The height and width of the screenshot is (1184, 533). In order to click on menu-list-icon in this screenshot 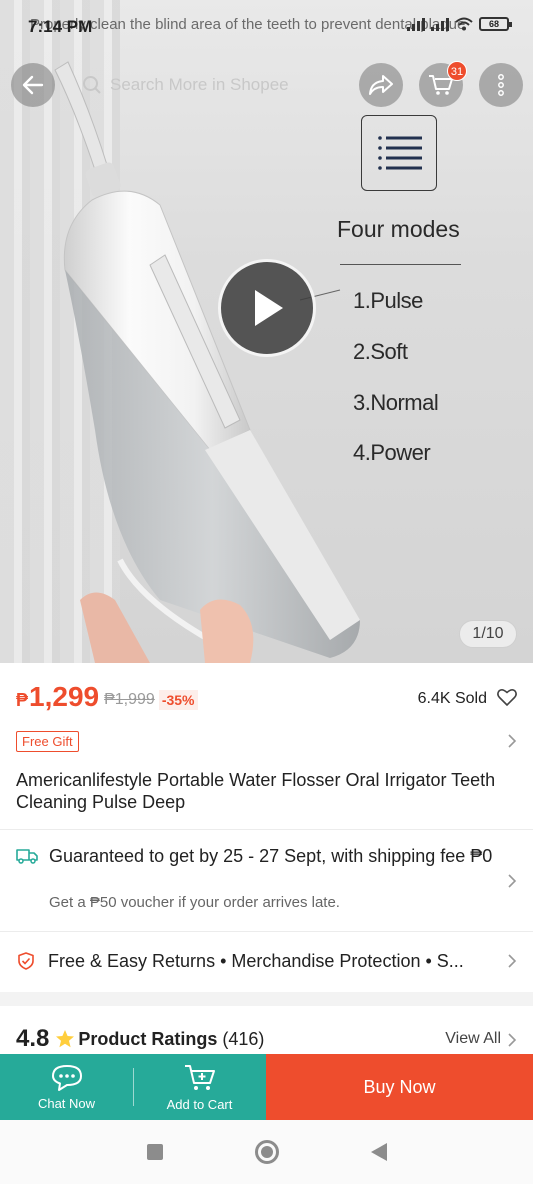, I will do `click(399, 153)`.